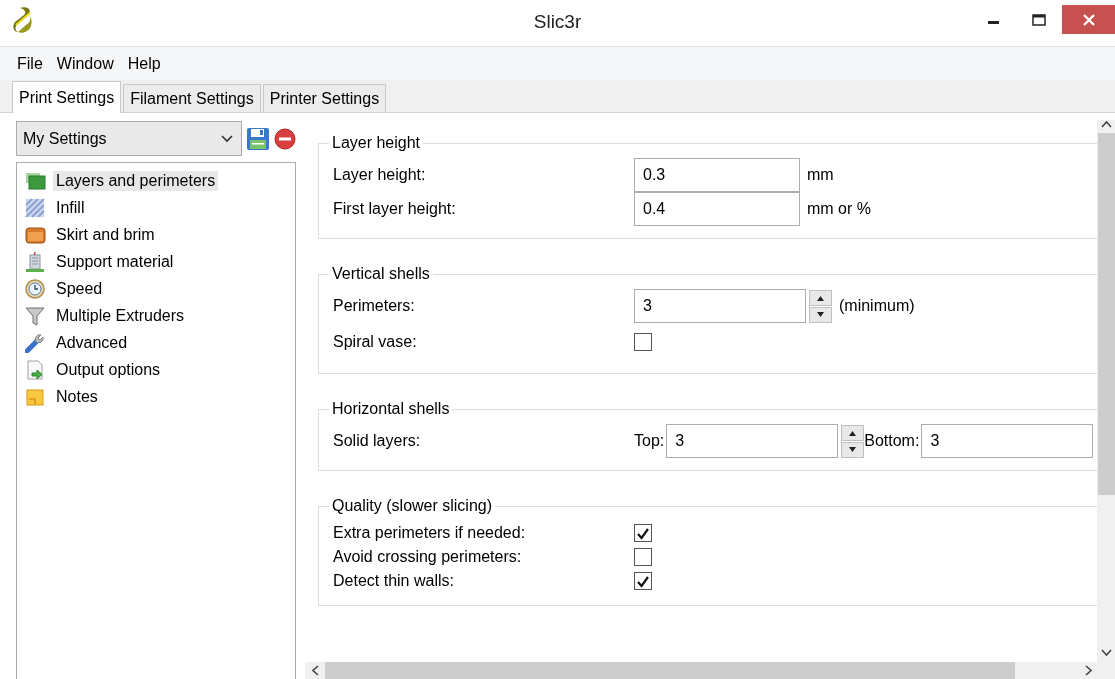 The image size is (1115, 679). What do you see at coordinates (23, 20) in the screenshot?
I see `app-logo-icon` at bounding box center [23, 20].